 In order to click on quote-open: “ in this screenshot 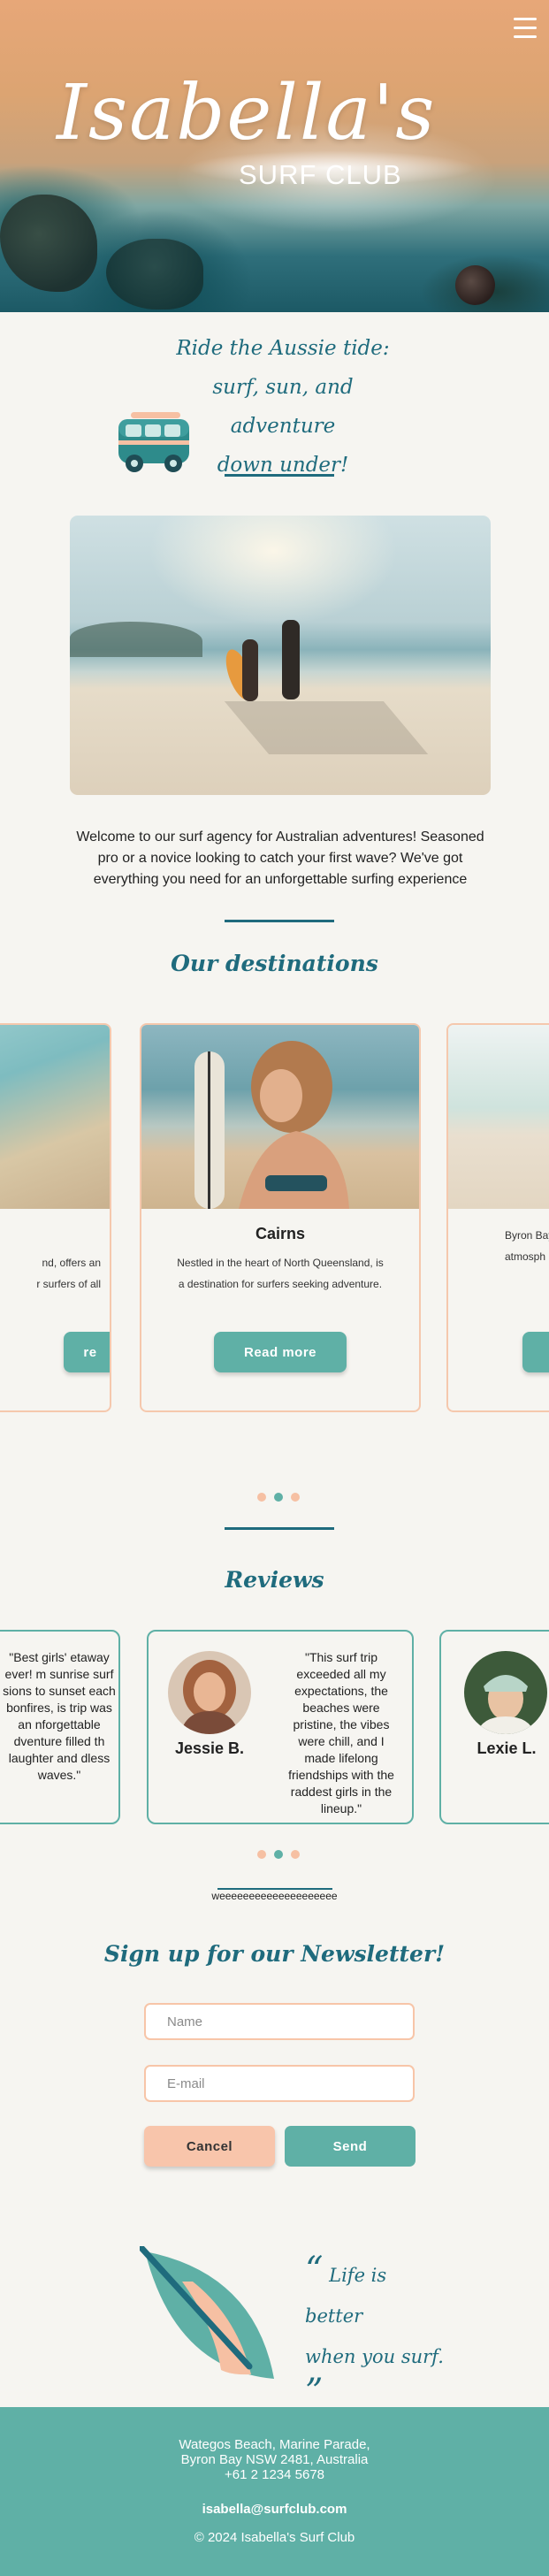, I will do `click(314, 2270)`.